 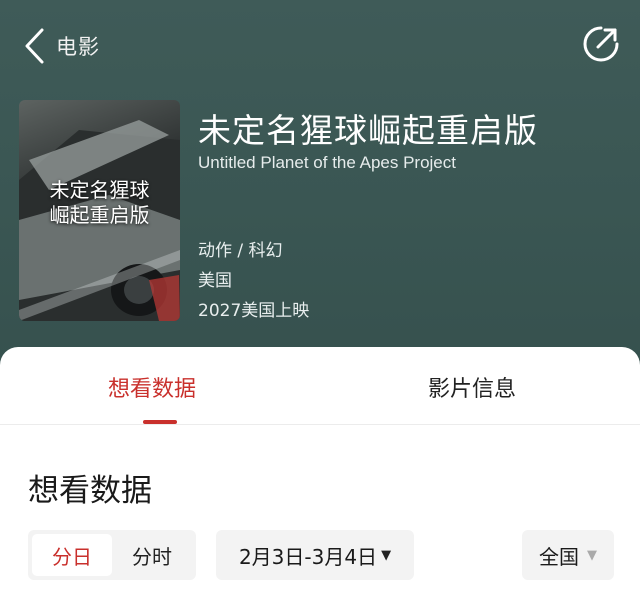 What do you see at coordinates (72, 555) in the screenshot?
I see `granularity-daily-button: 分日` at bounding box center [72, 555].